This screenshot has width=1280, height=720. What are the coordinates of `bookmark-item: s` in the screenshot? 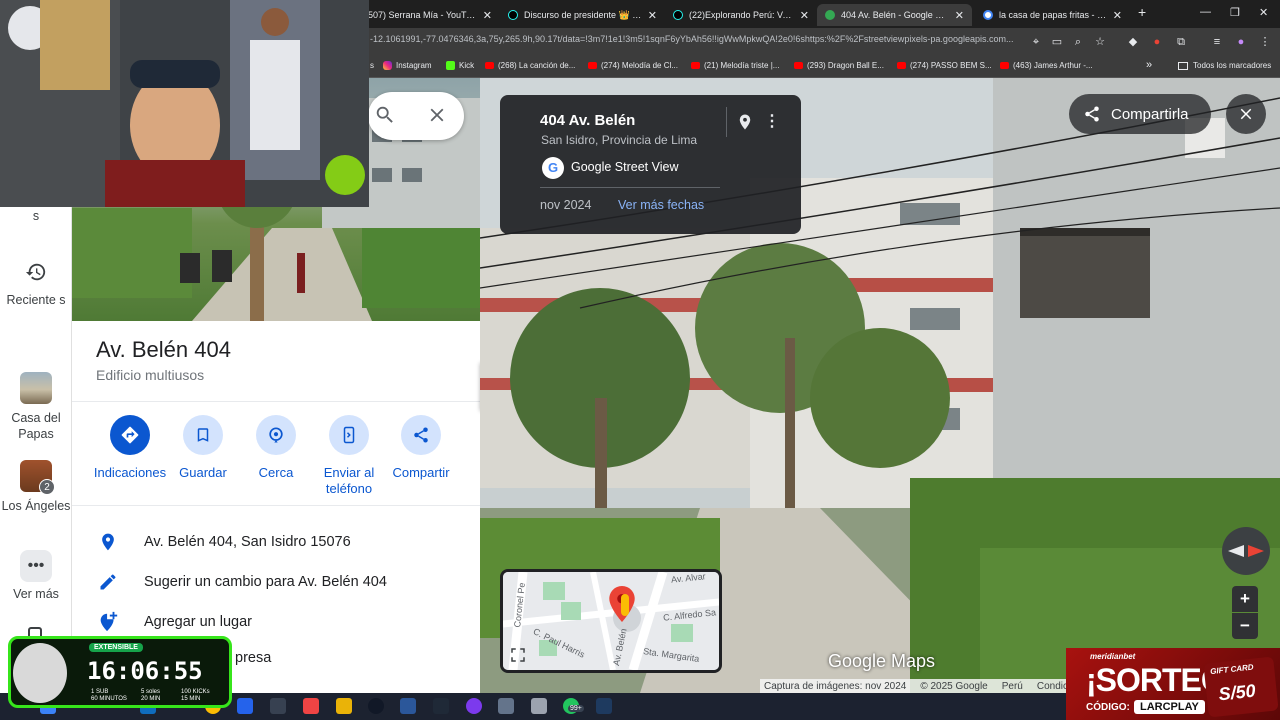 It's located at (372, 65).